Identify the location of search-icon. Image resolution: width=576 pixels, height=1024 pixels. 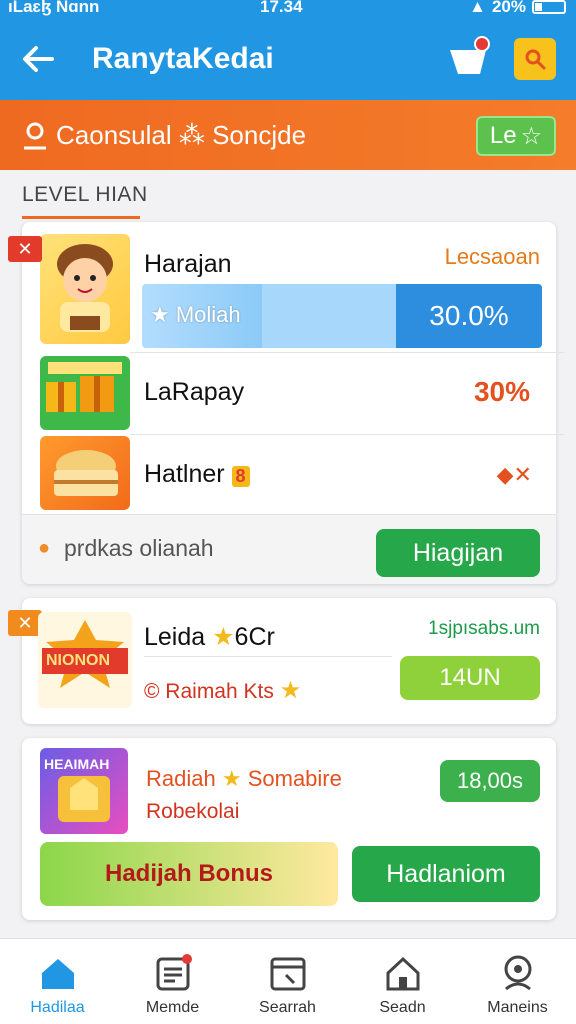
(535, 59).